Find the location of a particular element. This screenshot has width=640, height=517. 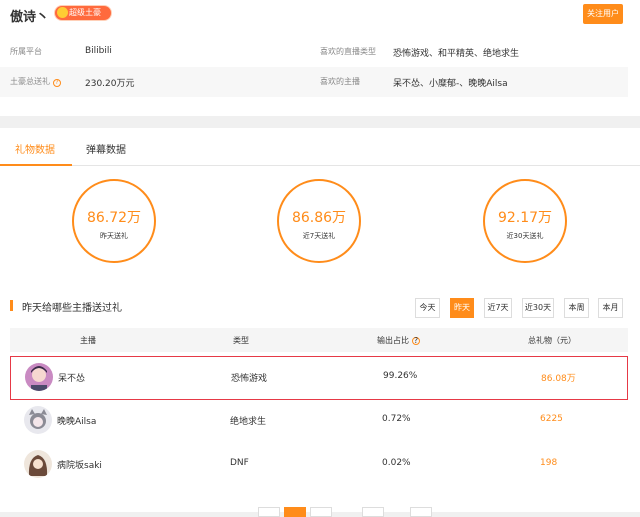

username: 傲诗丶 is located at coordinates (30, 17).